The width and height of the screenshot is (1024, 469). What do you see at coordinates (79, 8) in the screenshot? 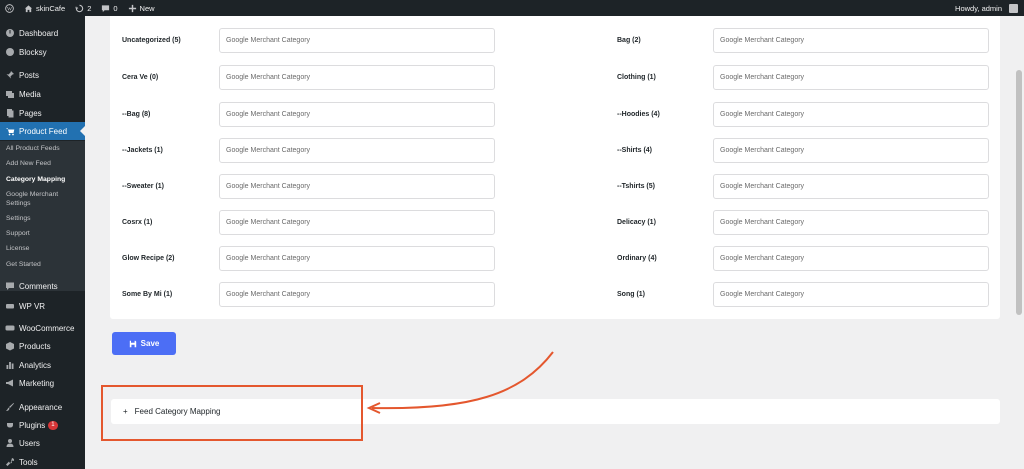
I see `updates-icon` at bounding box center [79, 8].